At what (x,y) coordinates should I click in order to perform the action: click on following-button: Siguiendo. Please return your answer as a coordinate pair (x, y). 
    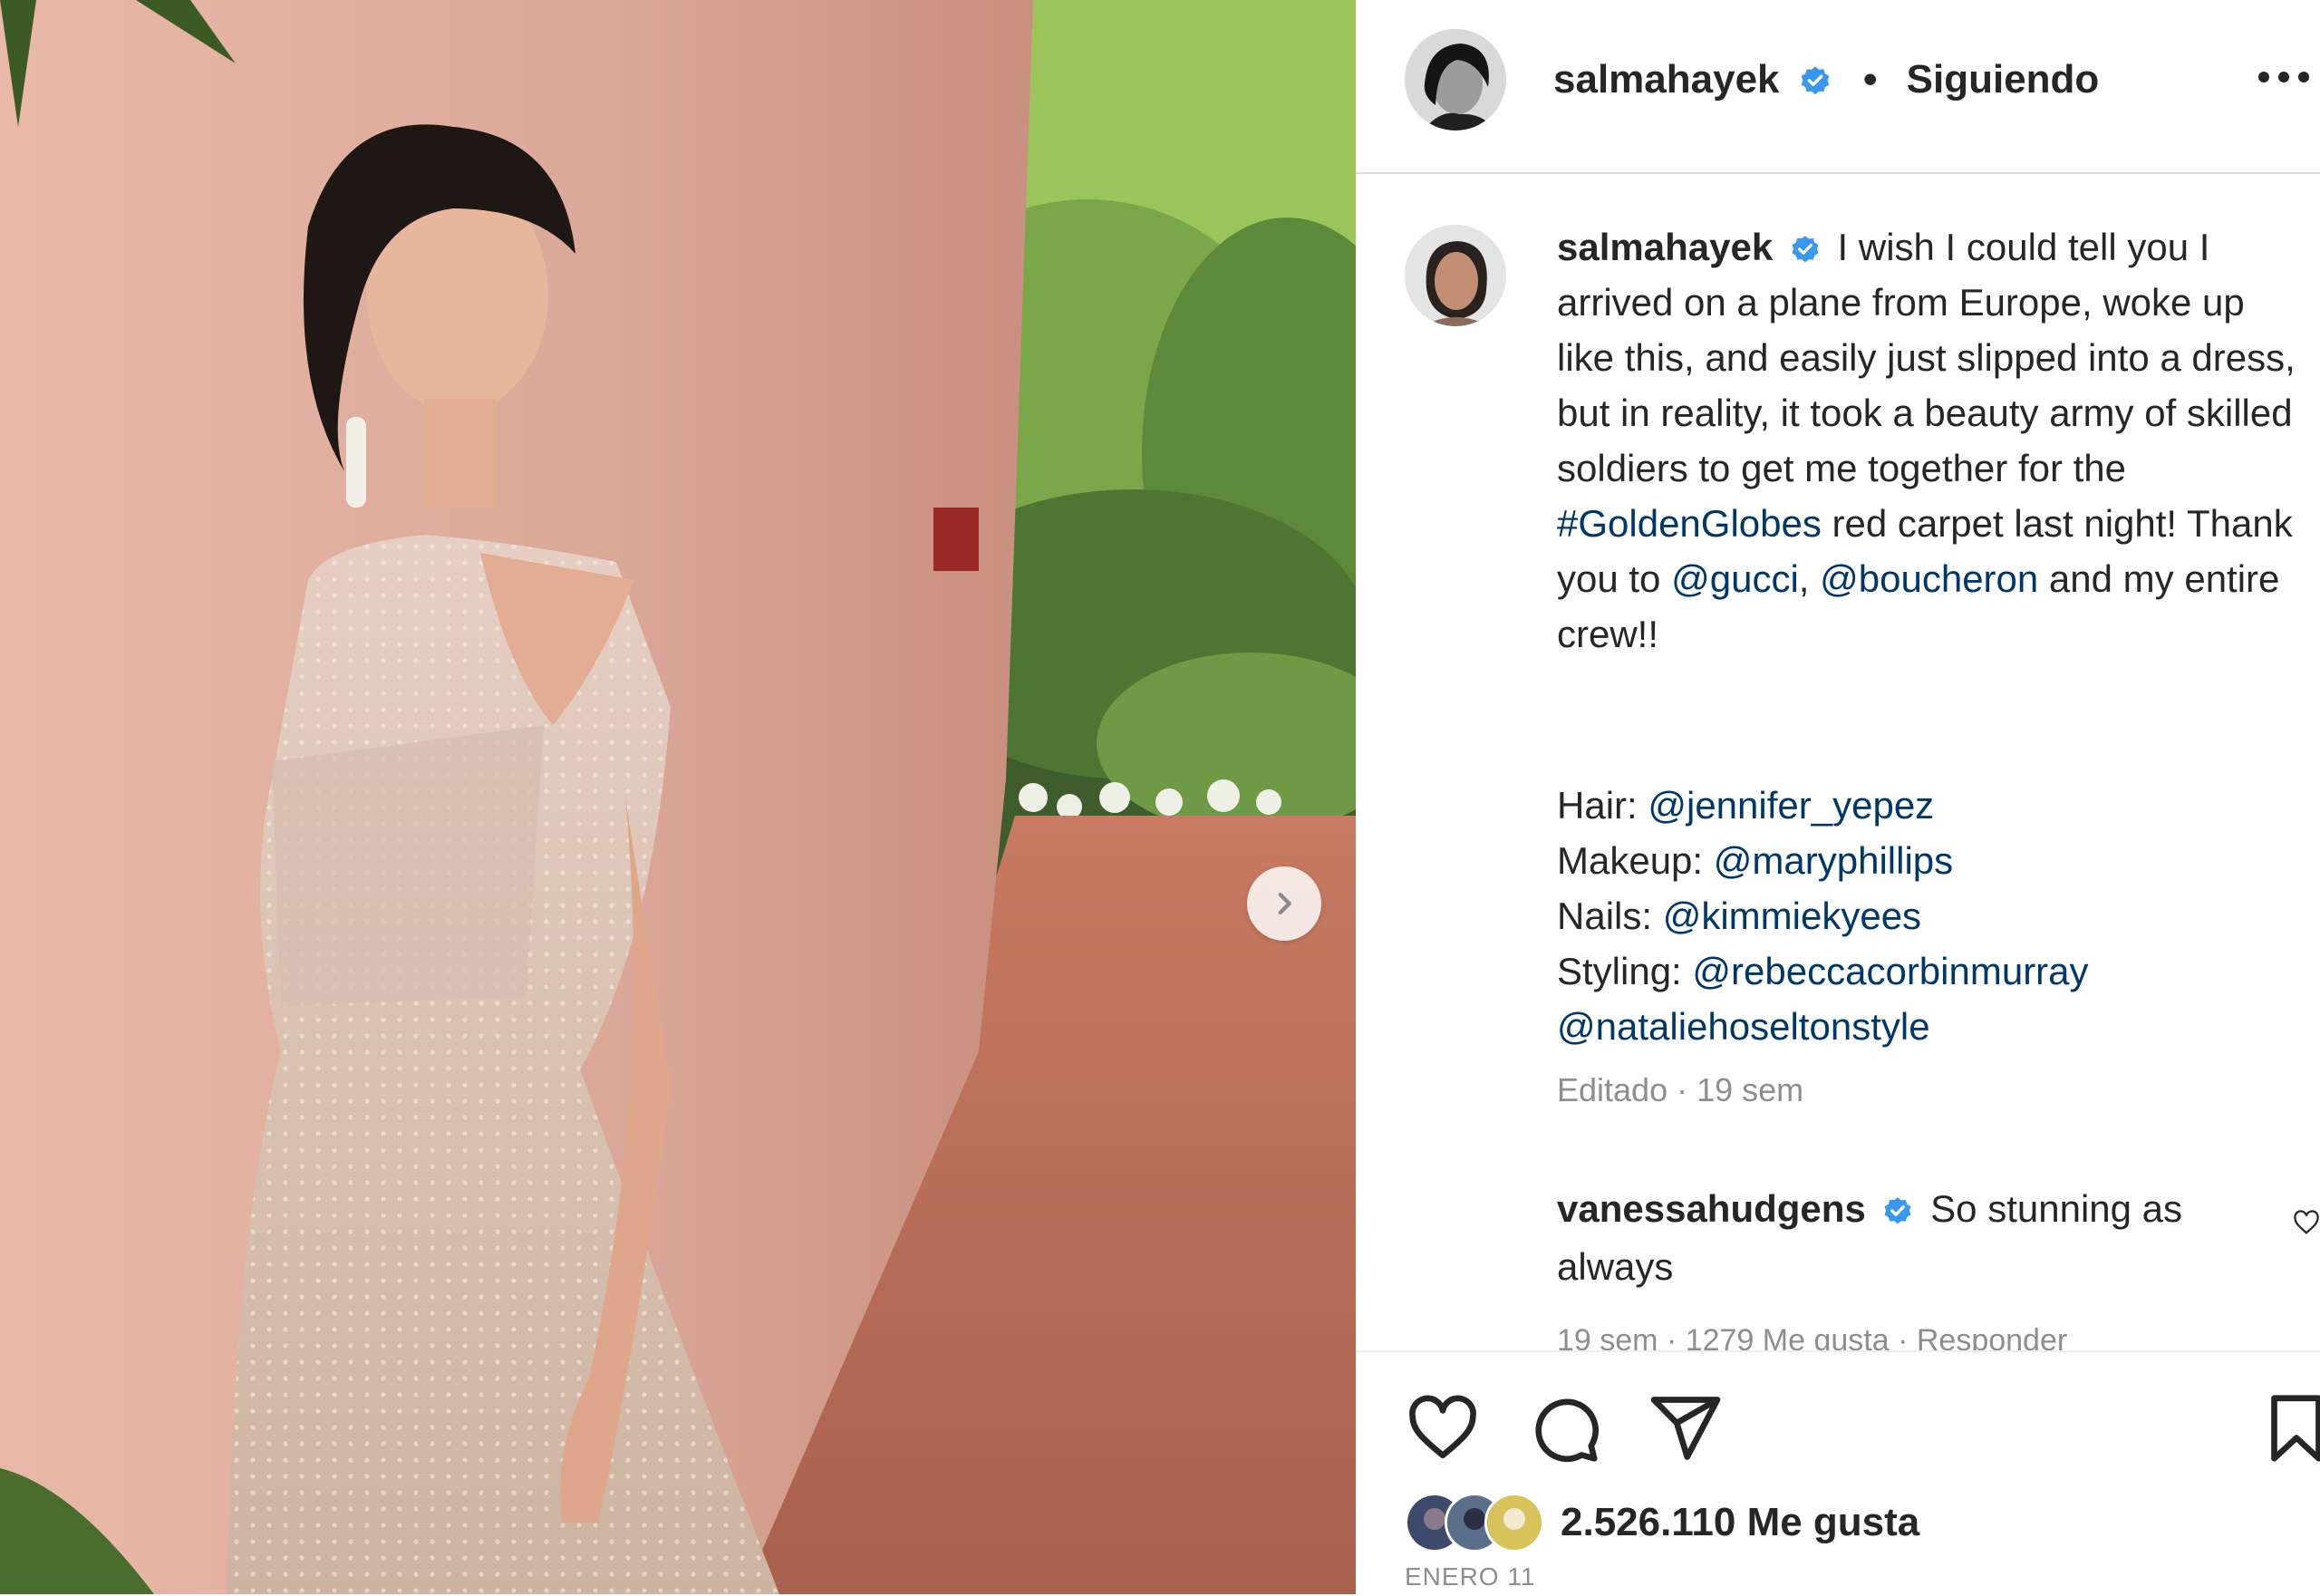
    Looking at the image, I should click on (2004, 79).